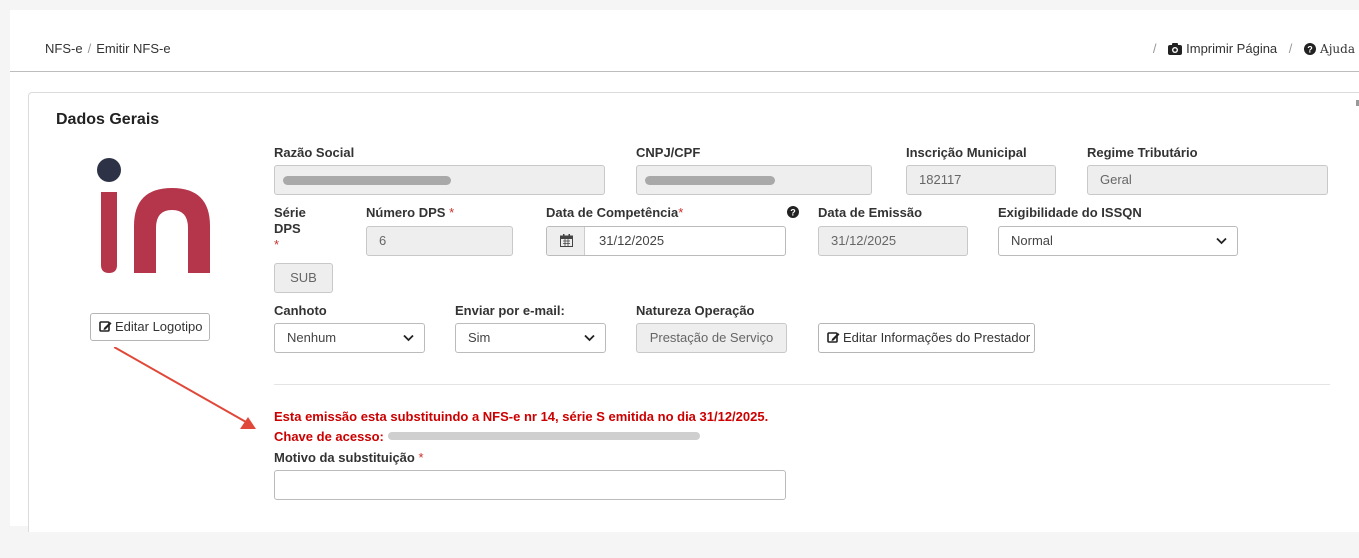  I want to click on section-title: Dados Gerais, so click(108, 119).